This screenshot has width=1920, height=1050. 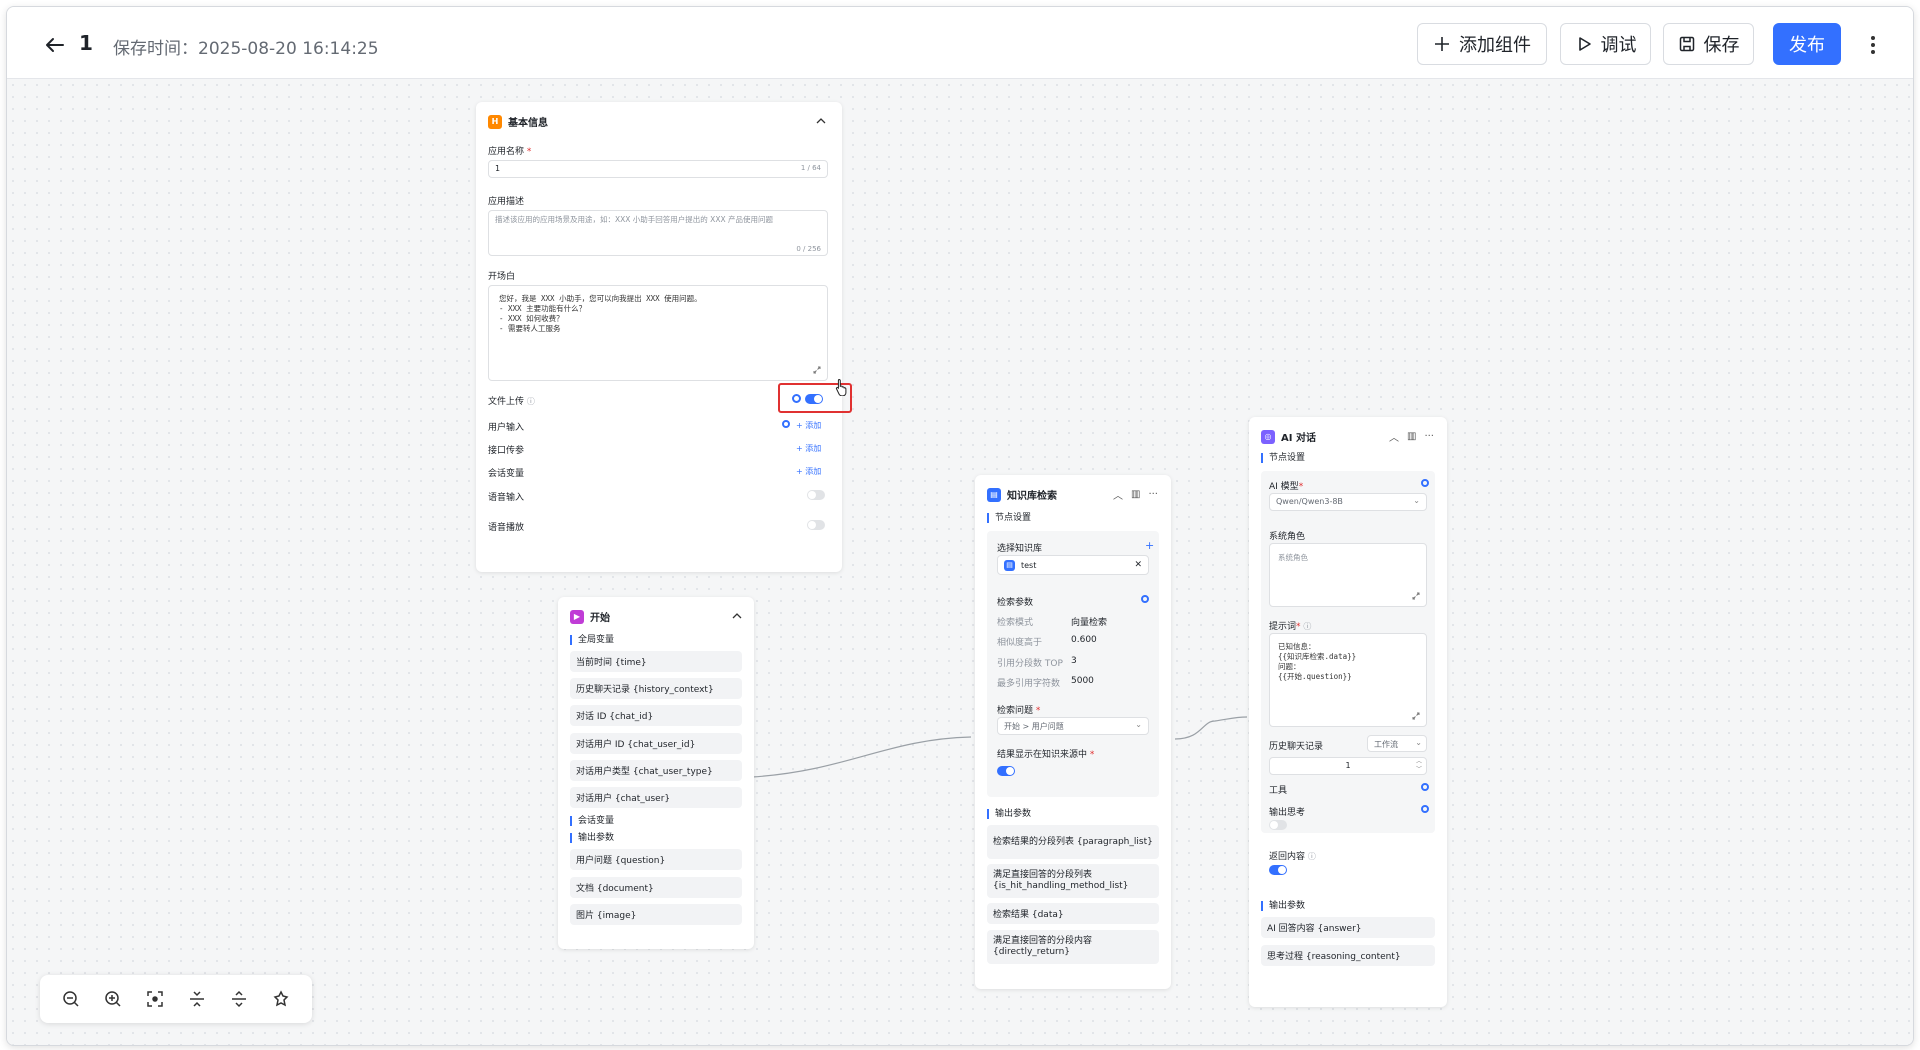 I want to click on info-node-icon: H, so click(x=495, y=121).